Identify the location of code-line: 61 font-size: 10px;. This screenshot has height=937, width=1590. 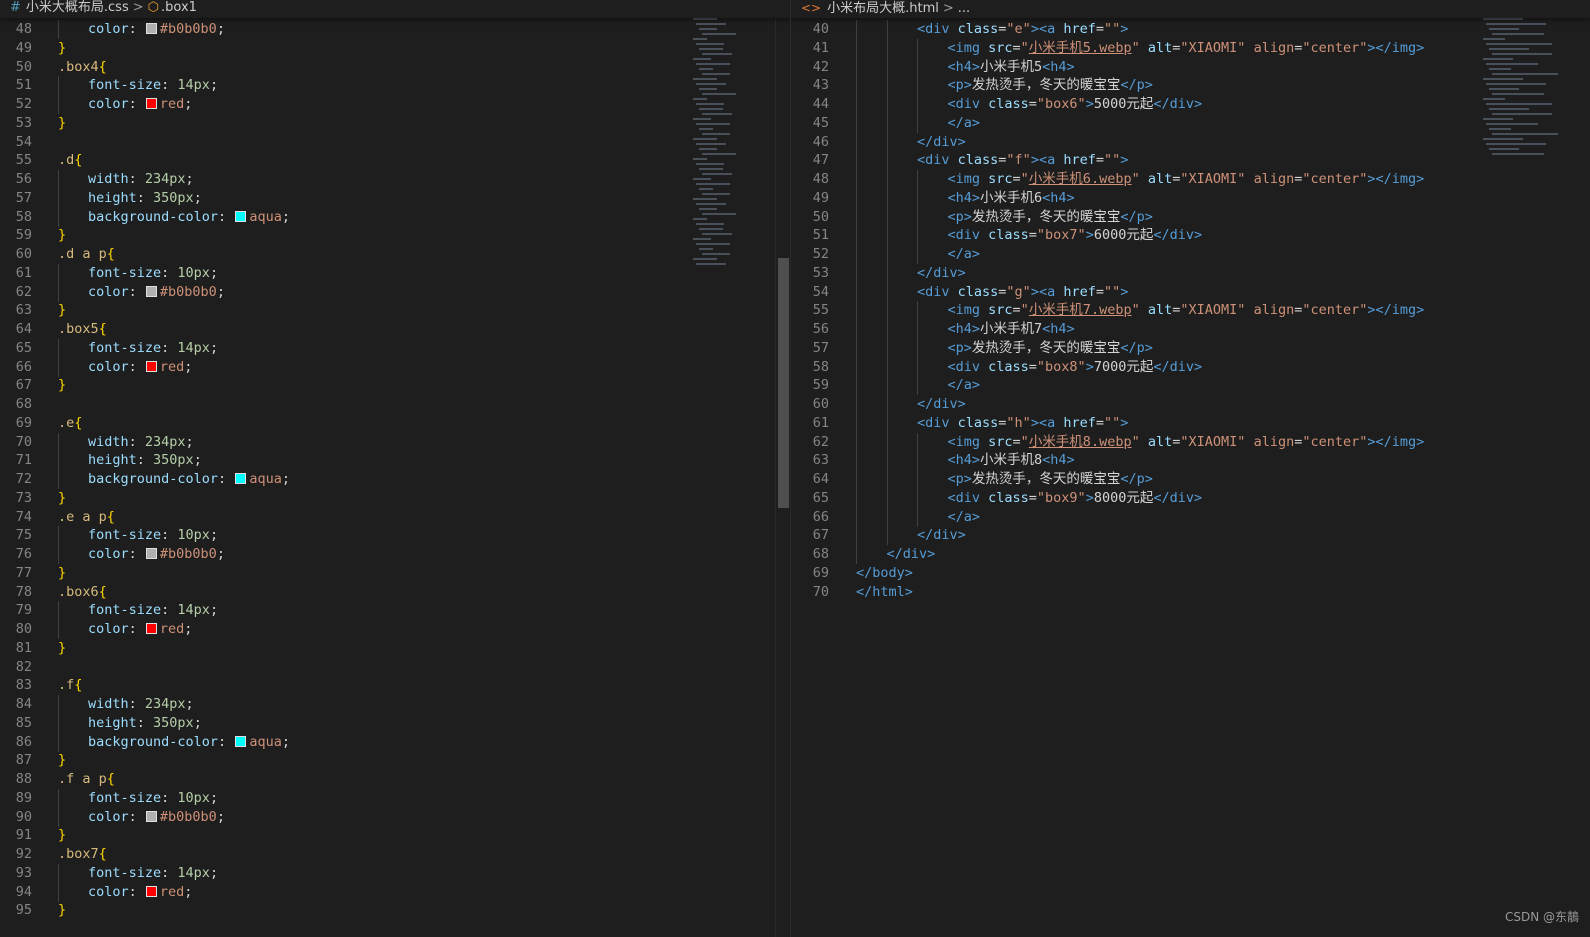
(395, 273).